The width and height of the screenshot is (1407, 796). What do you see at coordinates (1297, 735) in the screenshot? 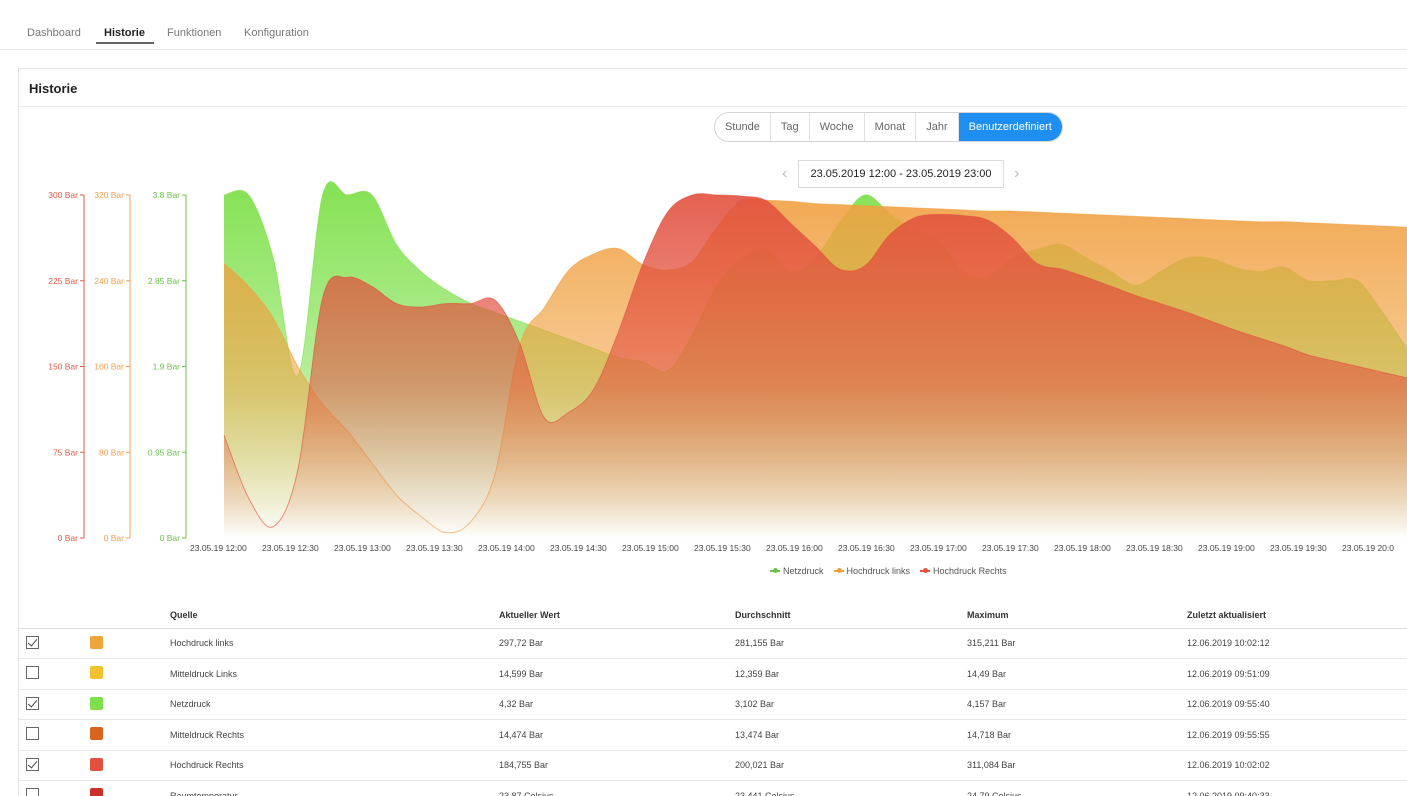
I see `cell-zuletzt-aktualisiert: 12.06.2019 09:55:55` at bounding box center [1297, 735].